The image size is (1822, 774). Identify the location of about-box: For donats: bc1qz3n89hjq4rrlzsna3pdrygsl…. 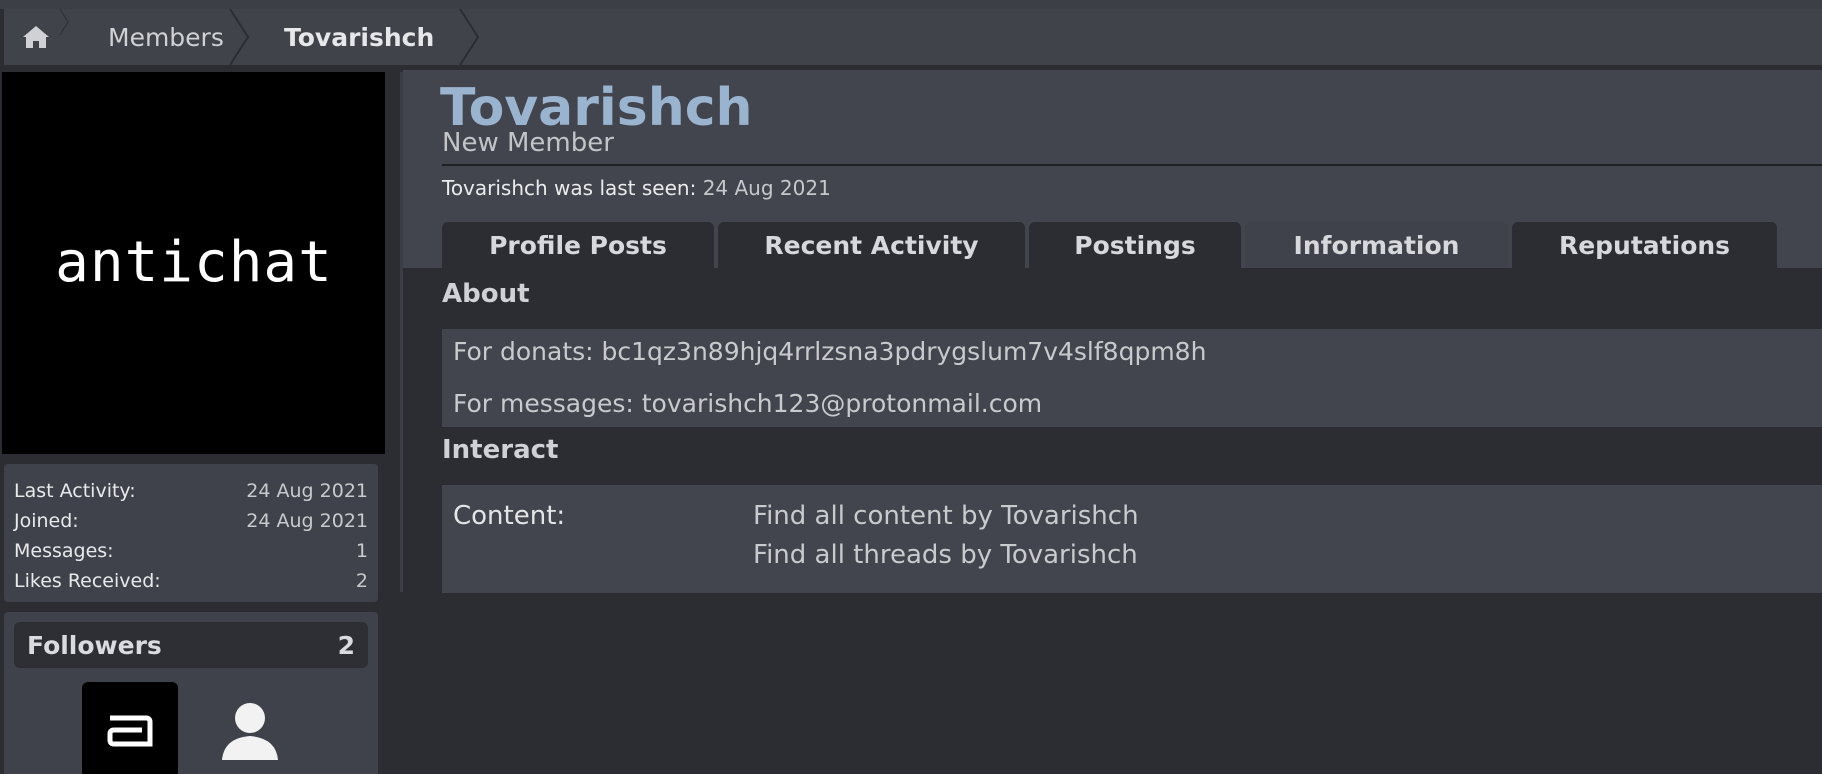
(1132, 378).